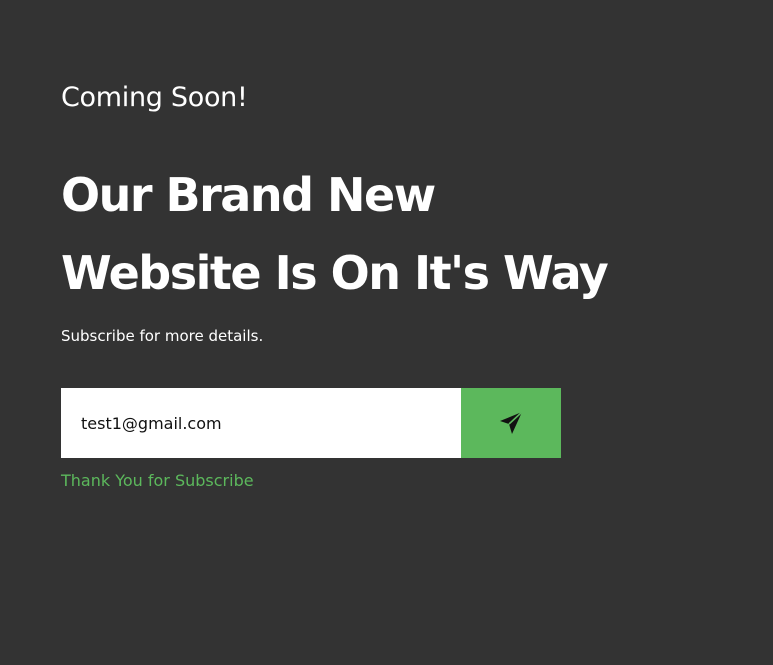 The width and height of the screenshot is (773, 665). What do you see at coordinates (335, 273) in the screenshot?
I see `headline-line-2: Website Is On It's Way` at bounding box center [335, 273].